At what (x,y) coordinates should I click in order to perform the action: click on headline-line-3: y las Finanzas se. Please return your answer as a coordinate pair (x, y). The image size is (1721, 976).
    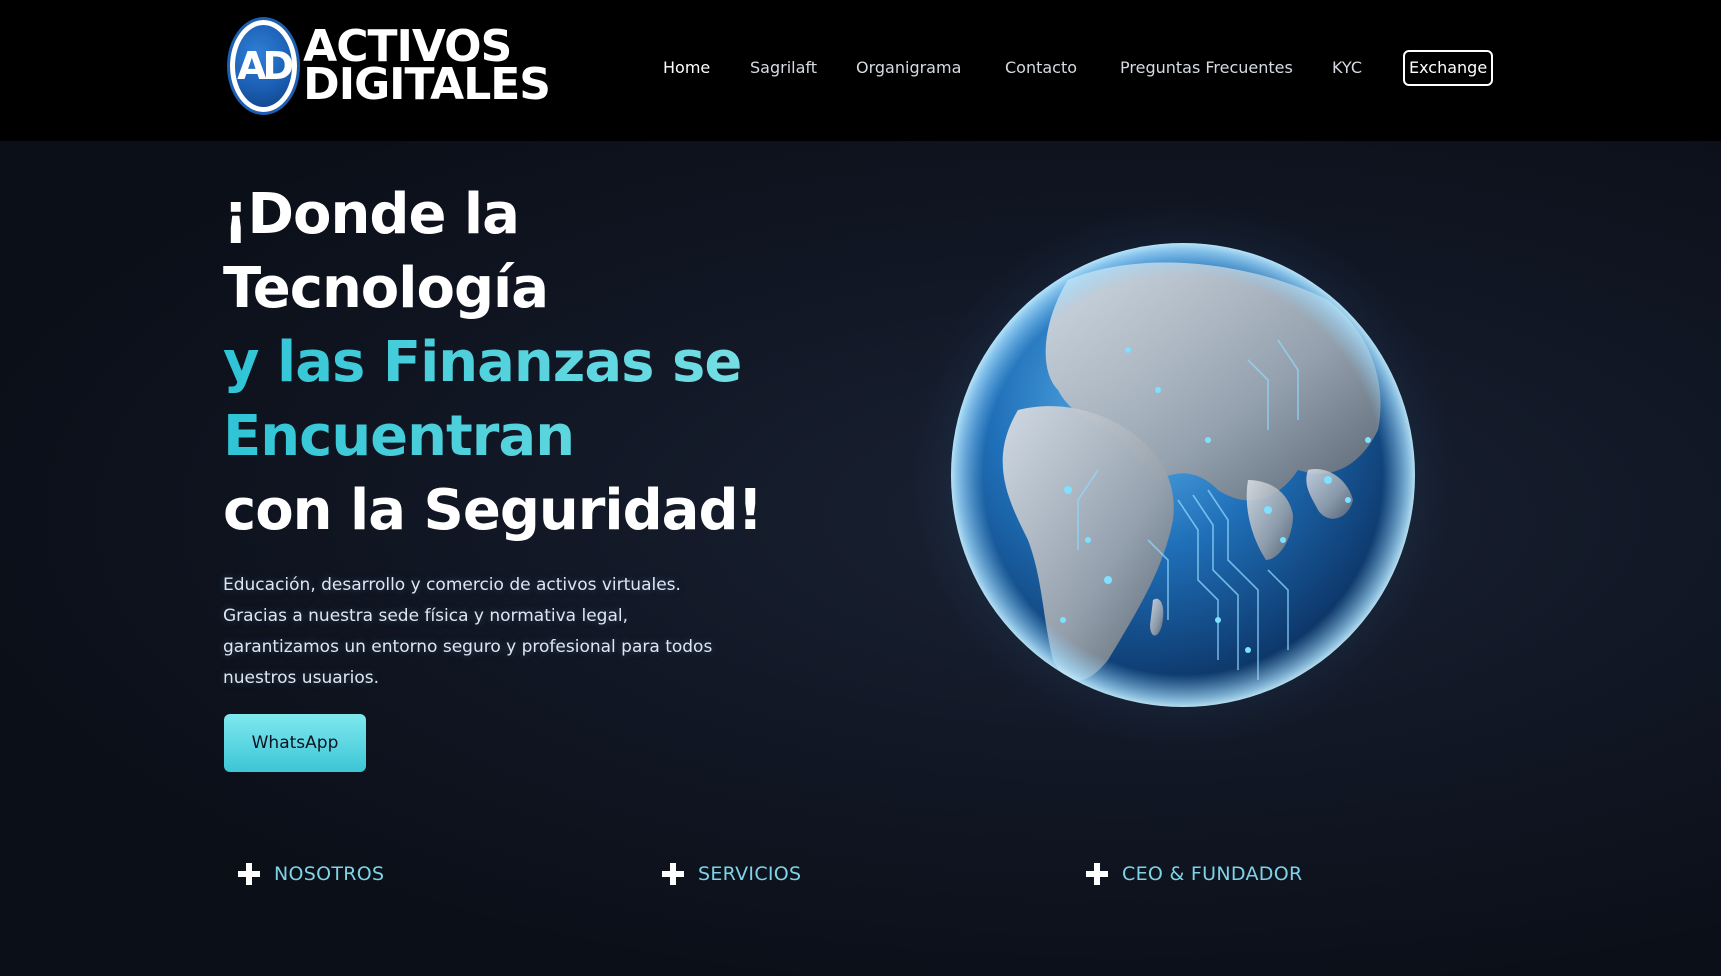
    Looking at the image, I should click on (523, 363).